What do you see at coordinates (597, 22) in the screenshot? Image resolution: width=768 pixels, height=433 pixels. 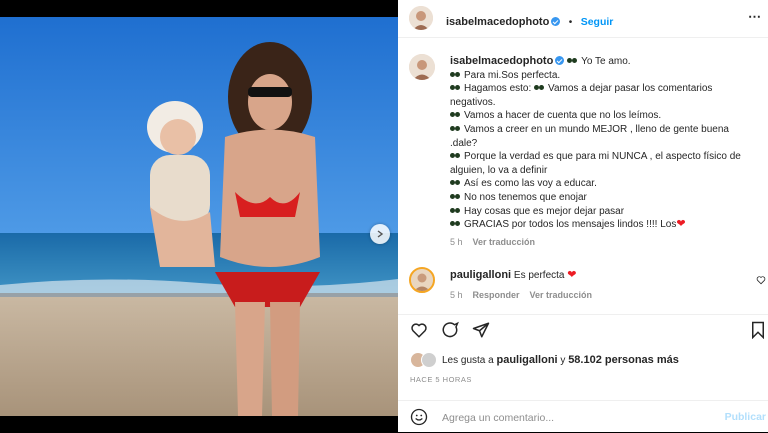 I see `follow-button: Seguir` at bounding box center [597, 22].